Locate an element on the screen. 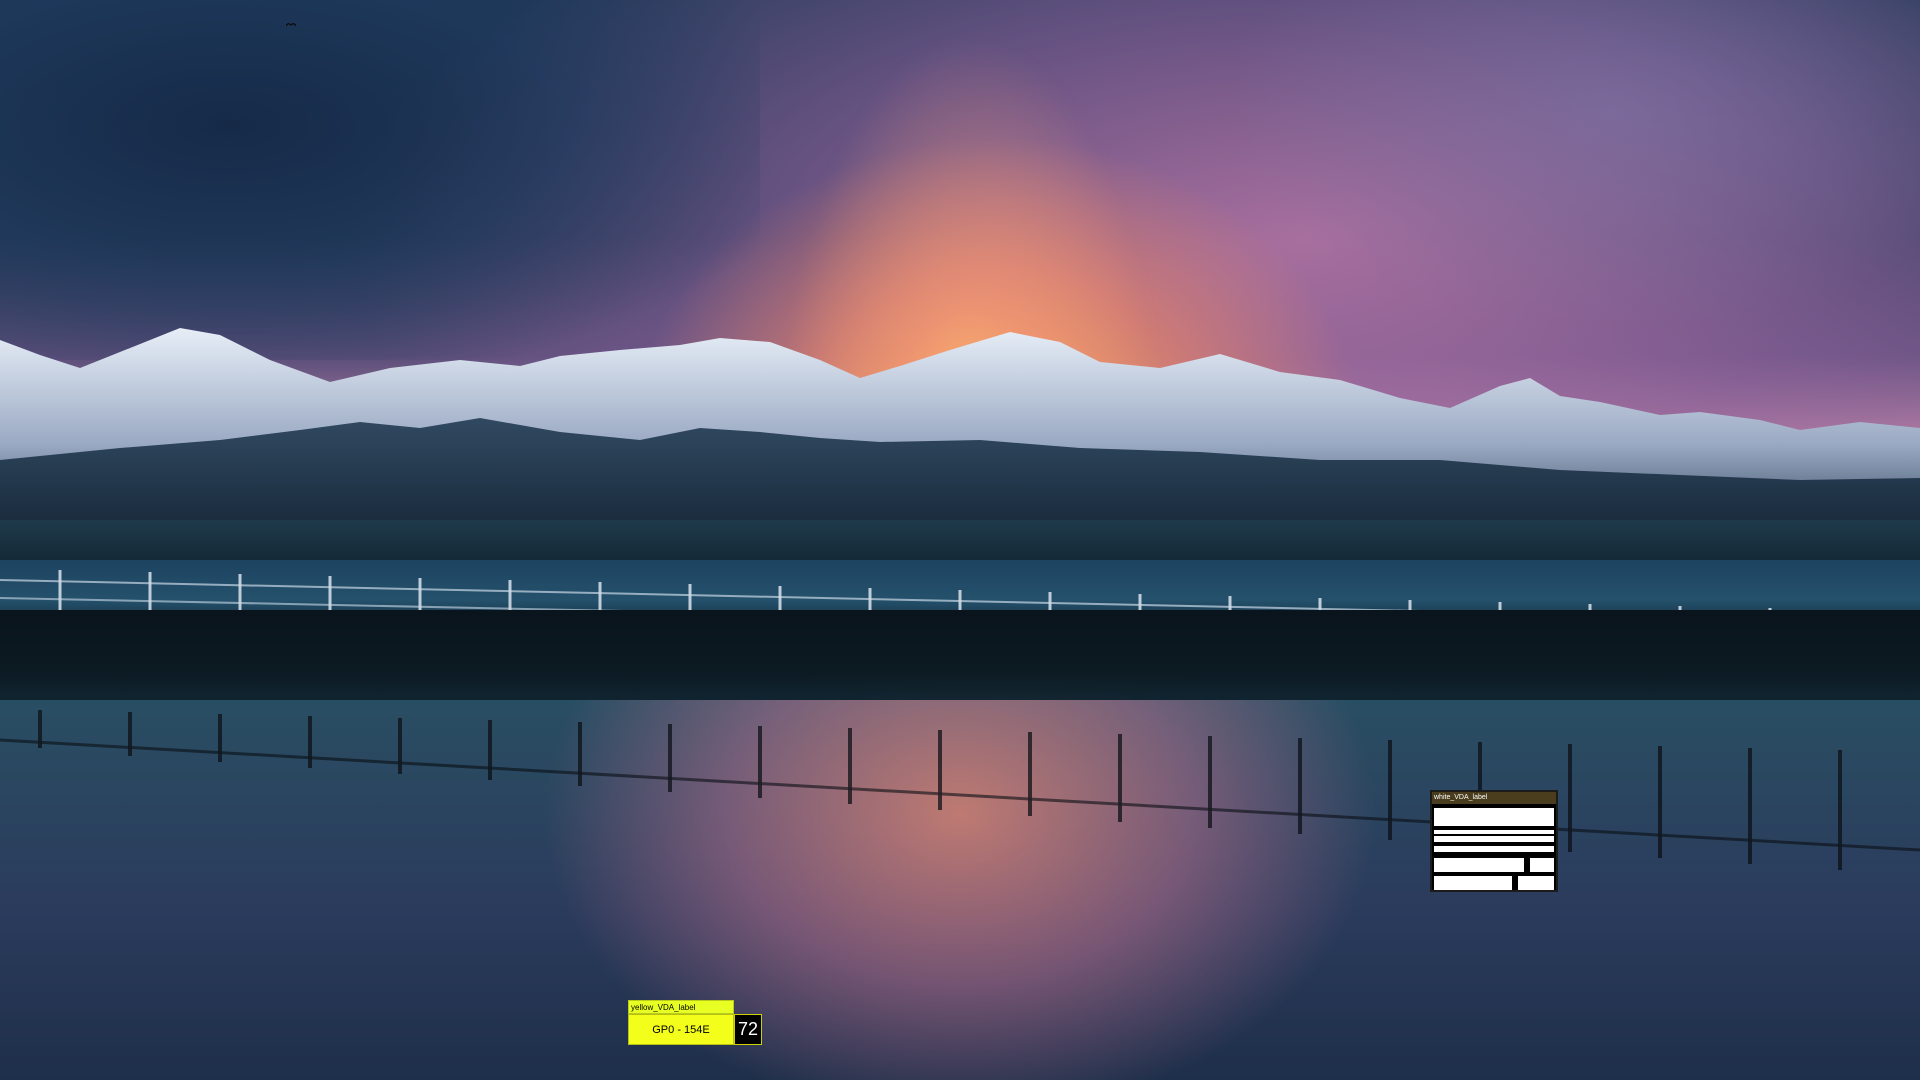 The width and height of the screenshot is (1920, 1080). white-label-body is located at coordinates (1494, 848).